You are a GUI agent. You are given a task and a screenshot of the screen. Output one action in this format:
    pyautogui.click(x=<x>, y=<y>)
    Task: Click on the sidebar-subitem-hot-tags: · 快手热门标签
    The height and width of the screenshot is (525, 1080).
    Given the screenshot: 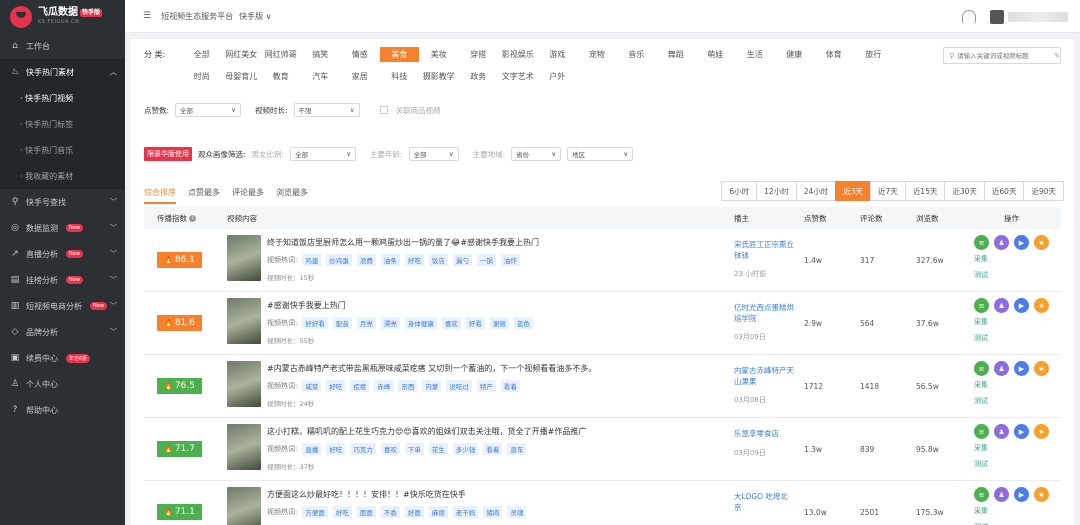 What is the action you would take?
    pyautogui.click(x=62, y=124)
    